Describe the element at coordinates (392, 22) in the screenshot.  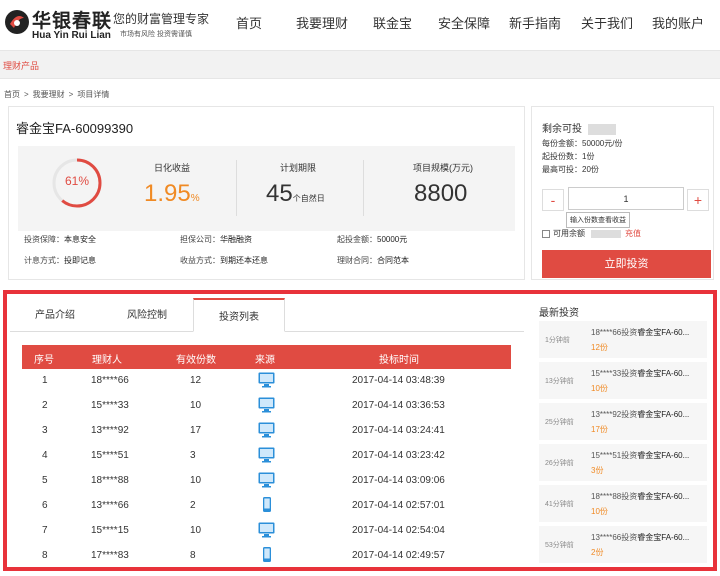
I see `nav-lianjinbao: 联金宝` at that location.